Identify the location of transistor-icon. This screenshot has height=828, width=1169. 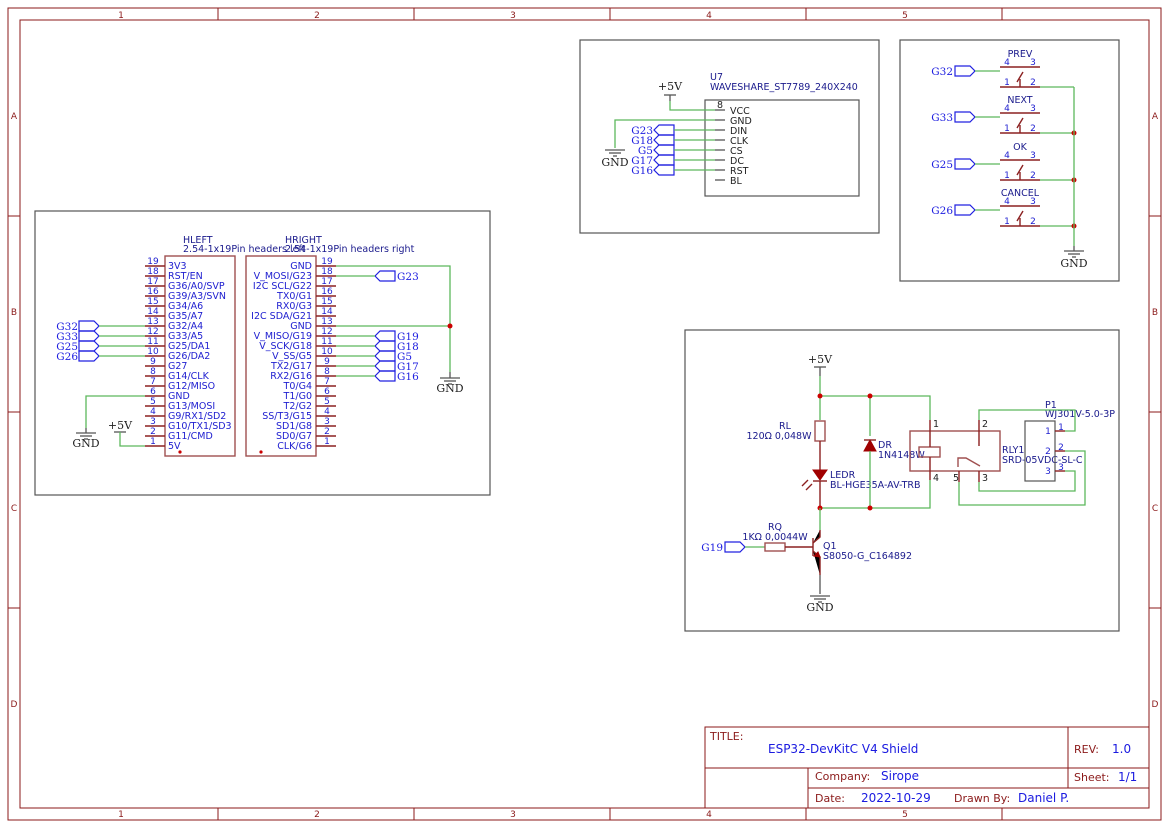
(816, 552).